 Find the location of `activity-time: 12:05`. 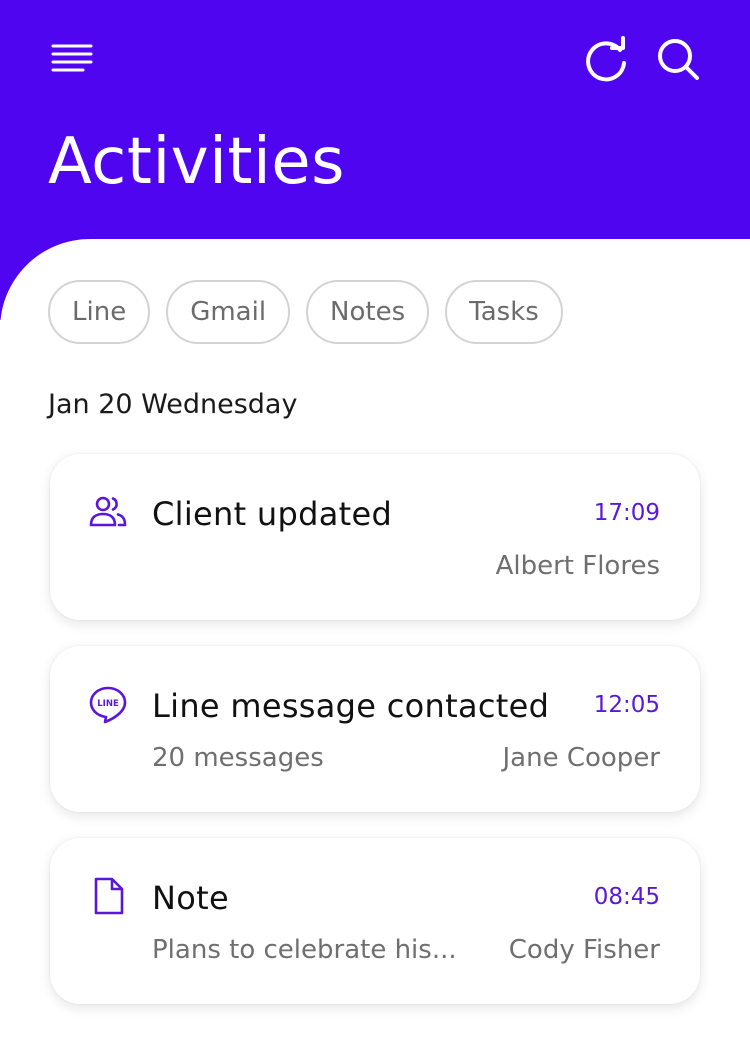

activity-time: 12:05 is located at coordinates (626, 705).